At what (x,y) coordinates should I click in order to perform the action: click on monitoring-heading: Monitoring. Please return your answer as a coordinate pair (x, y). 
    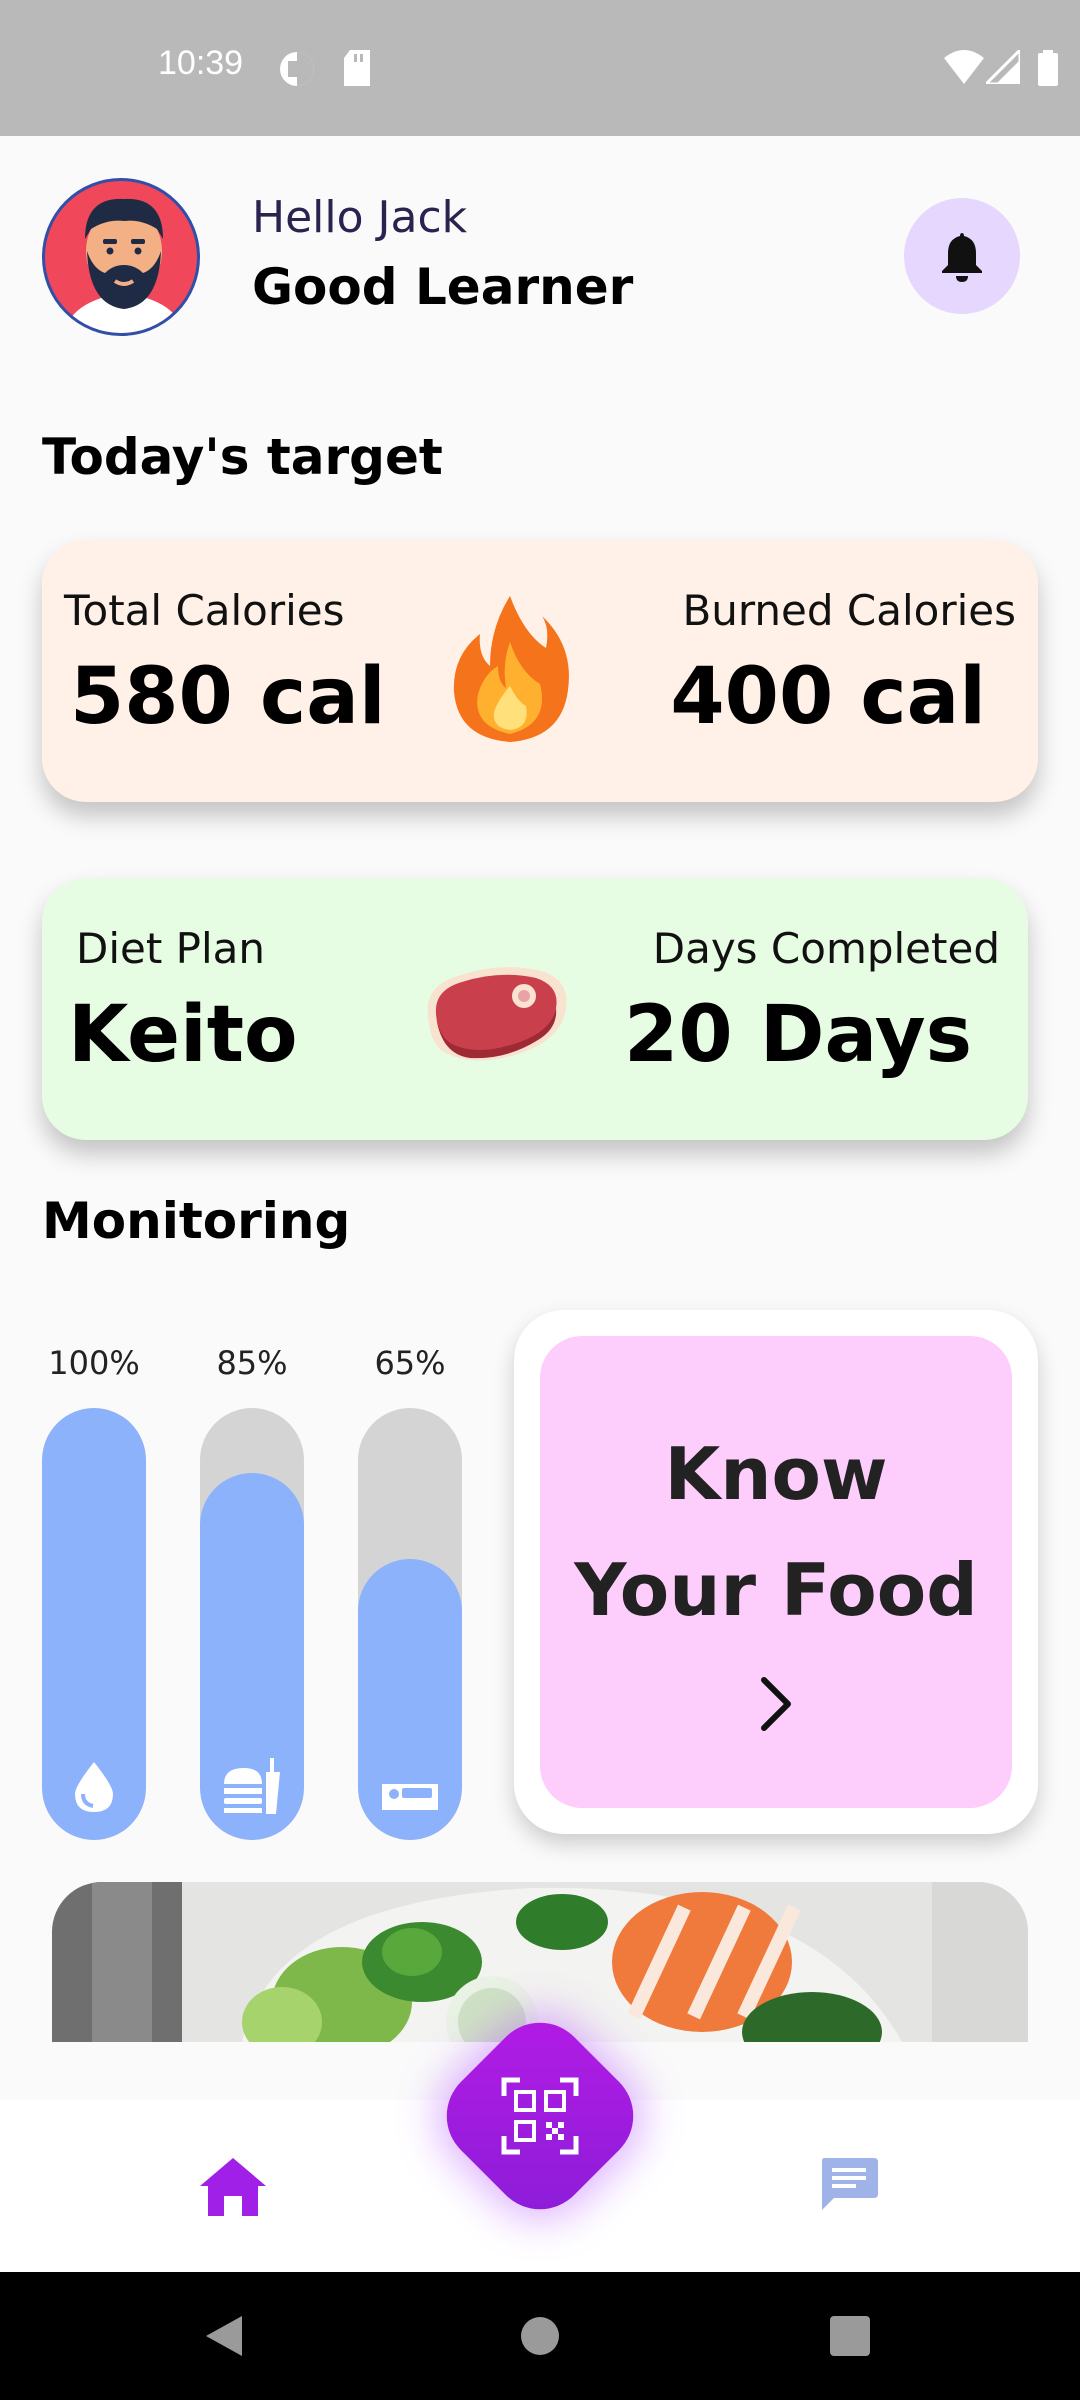
    Looking at the image, I should click on (196, 1221).